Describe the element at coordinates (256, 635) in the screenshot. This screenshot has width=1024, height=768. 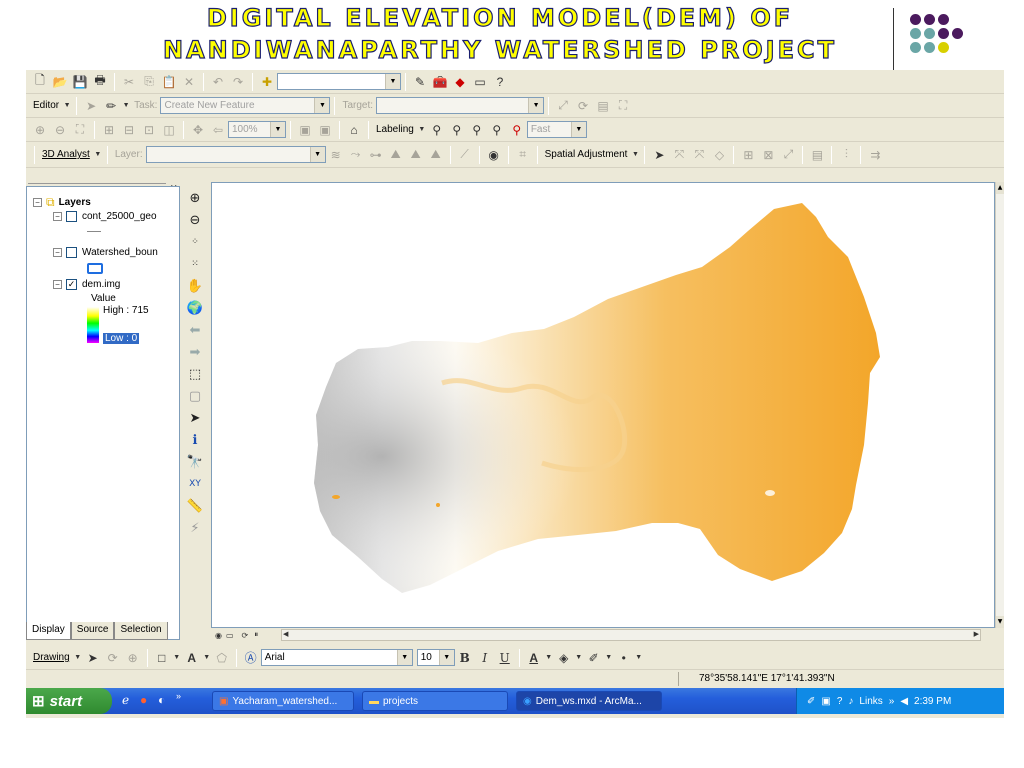
I see `pause-drawing-icon: ⏸` at that location.